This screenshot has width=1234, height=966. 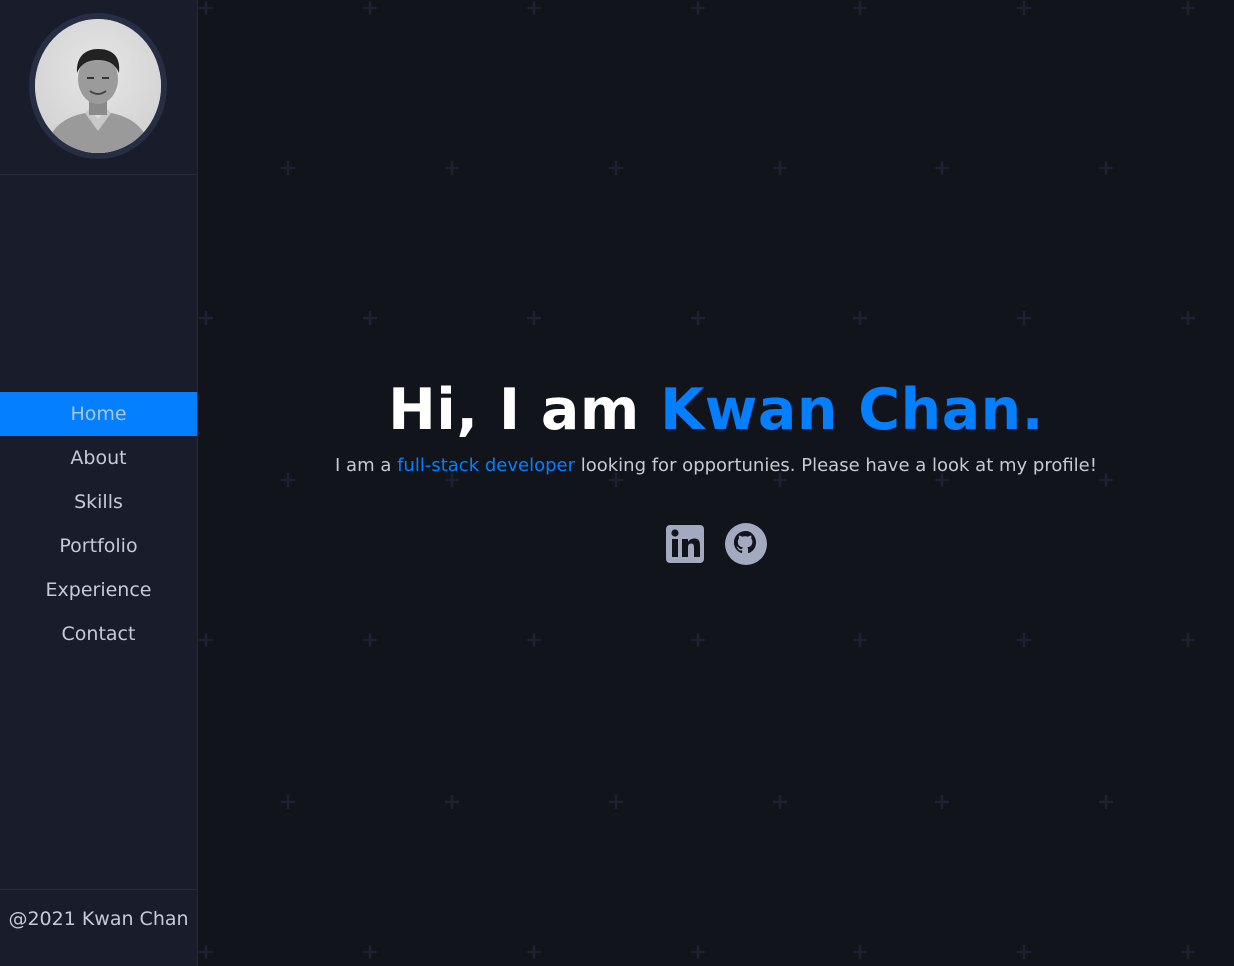 I want to click on nav-item-portfolio: Portfolio, so click(x=98, y=546).